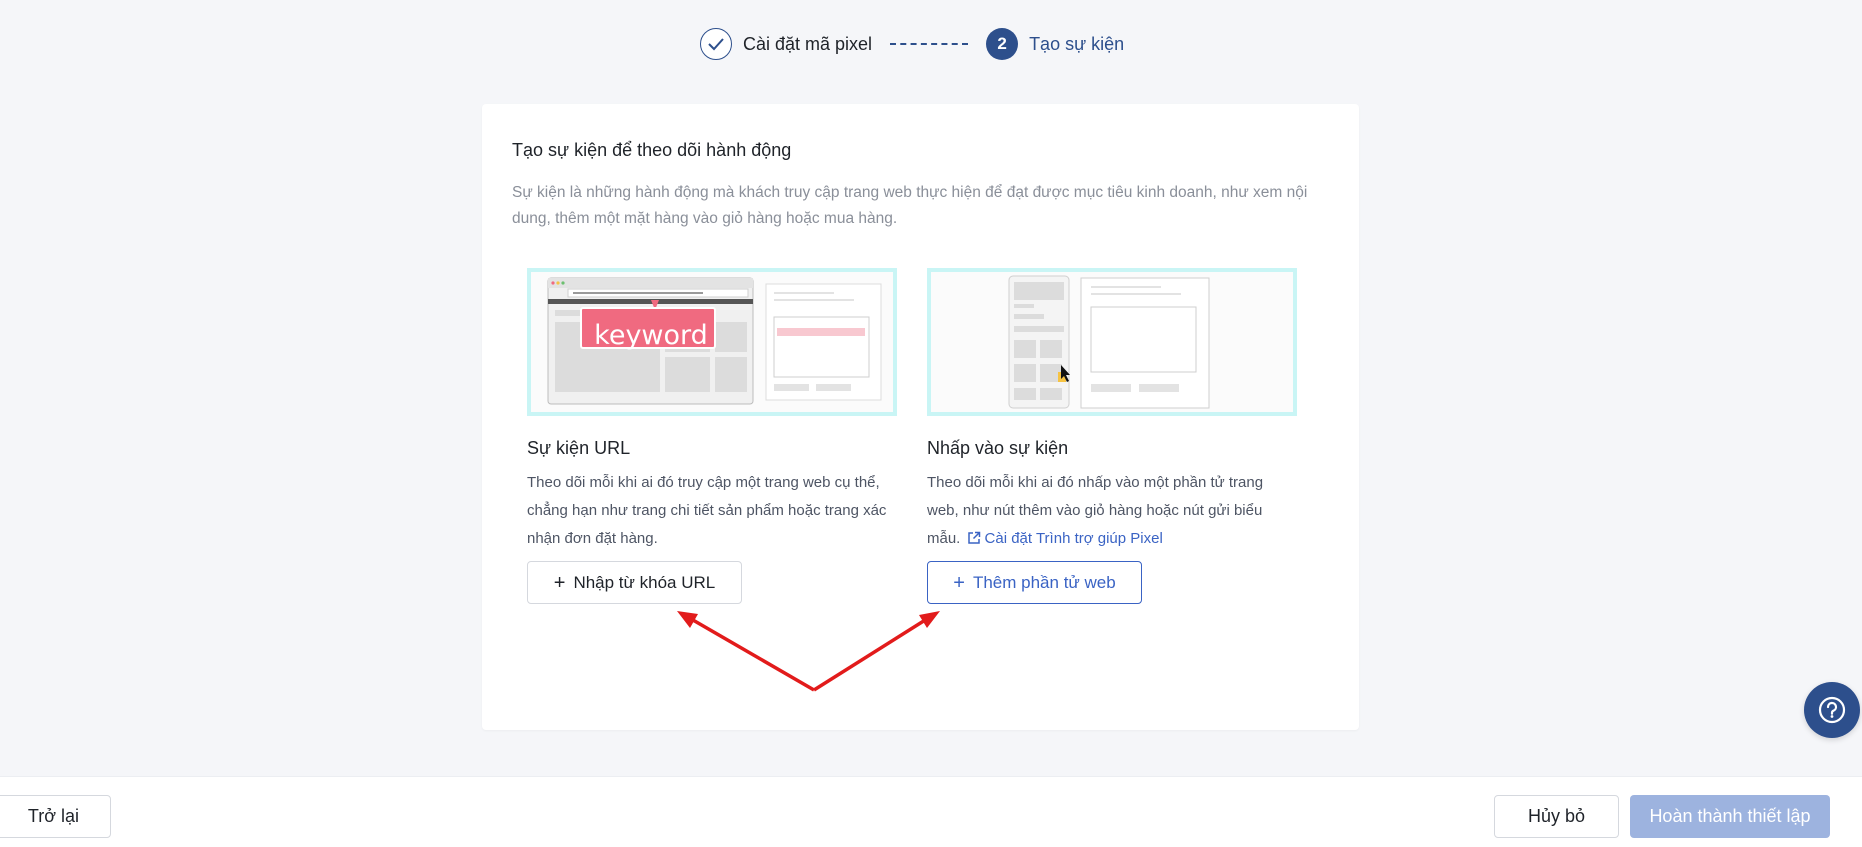 This screenshot has height=847, width=1862. I want to click on external-link-icon, so click(974, 541).